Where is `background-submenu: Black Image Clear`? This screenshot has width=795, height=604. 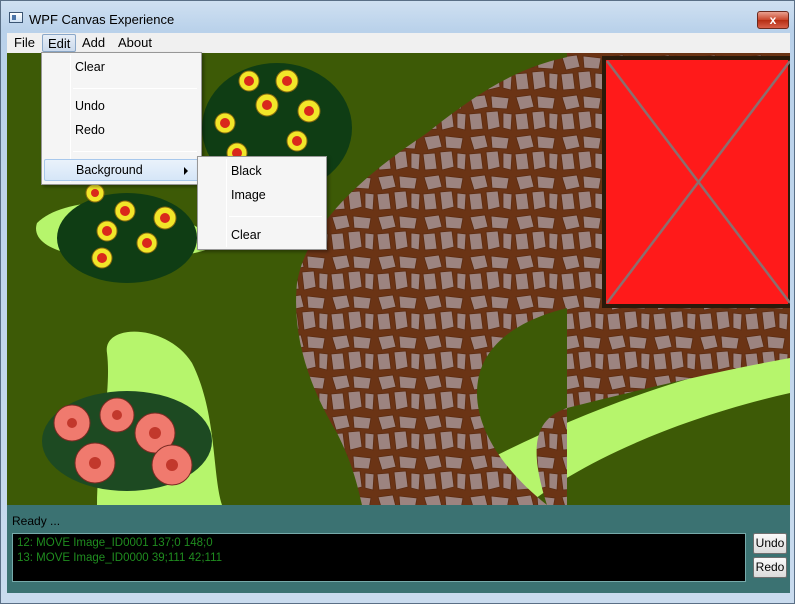
background-submenu: Black Image Clear is located at coordinates (262, 203).